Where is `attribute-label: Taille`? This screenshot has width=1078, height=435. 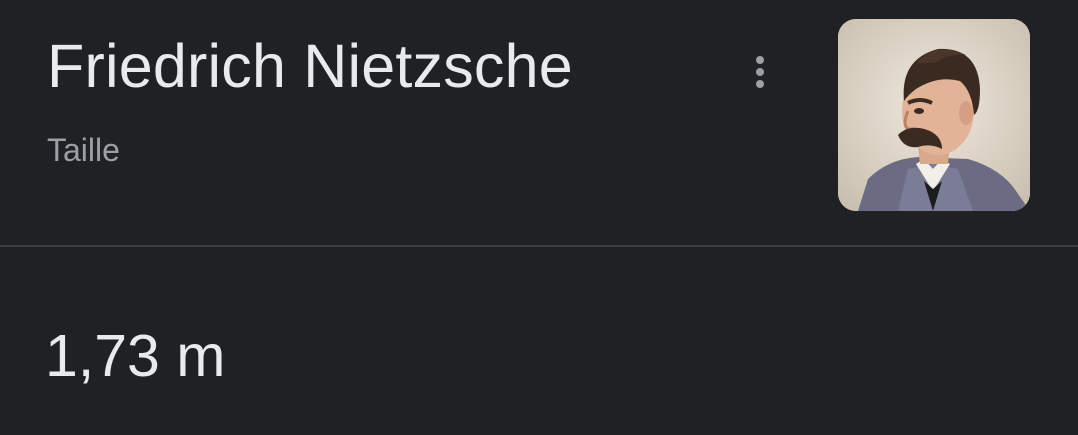 attribute-label: Taille is located at coordinates (83, 150).